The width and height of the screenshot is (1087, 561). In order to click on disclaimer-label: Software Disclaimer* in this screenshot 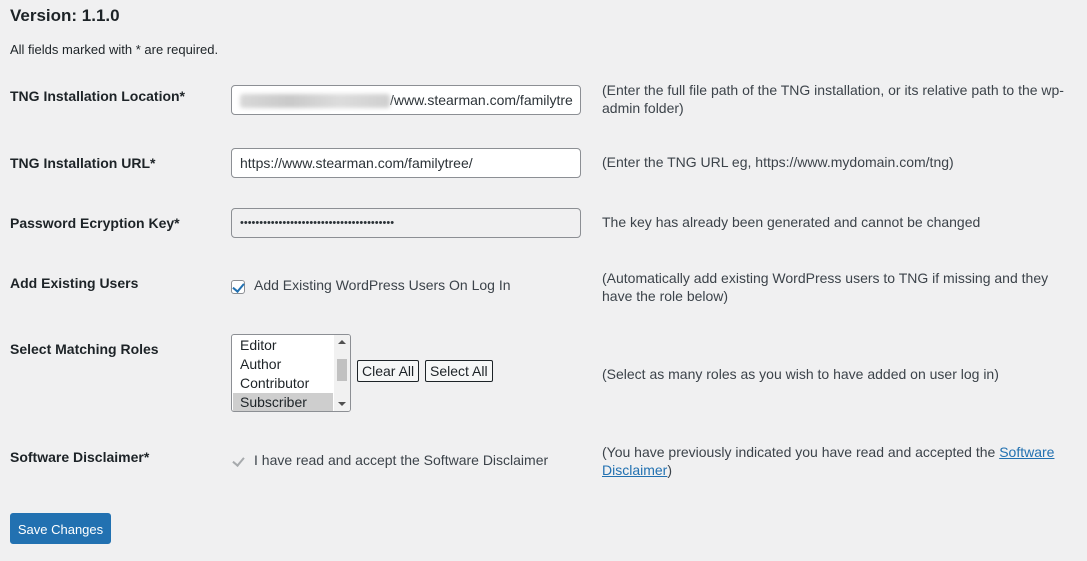, I will do `click(80, 457)`.